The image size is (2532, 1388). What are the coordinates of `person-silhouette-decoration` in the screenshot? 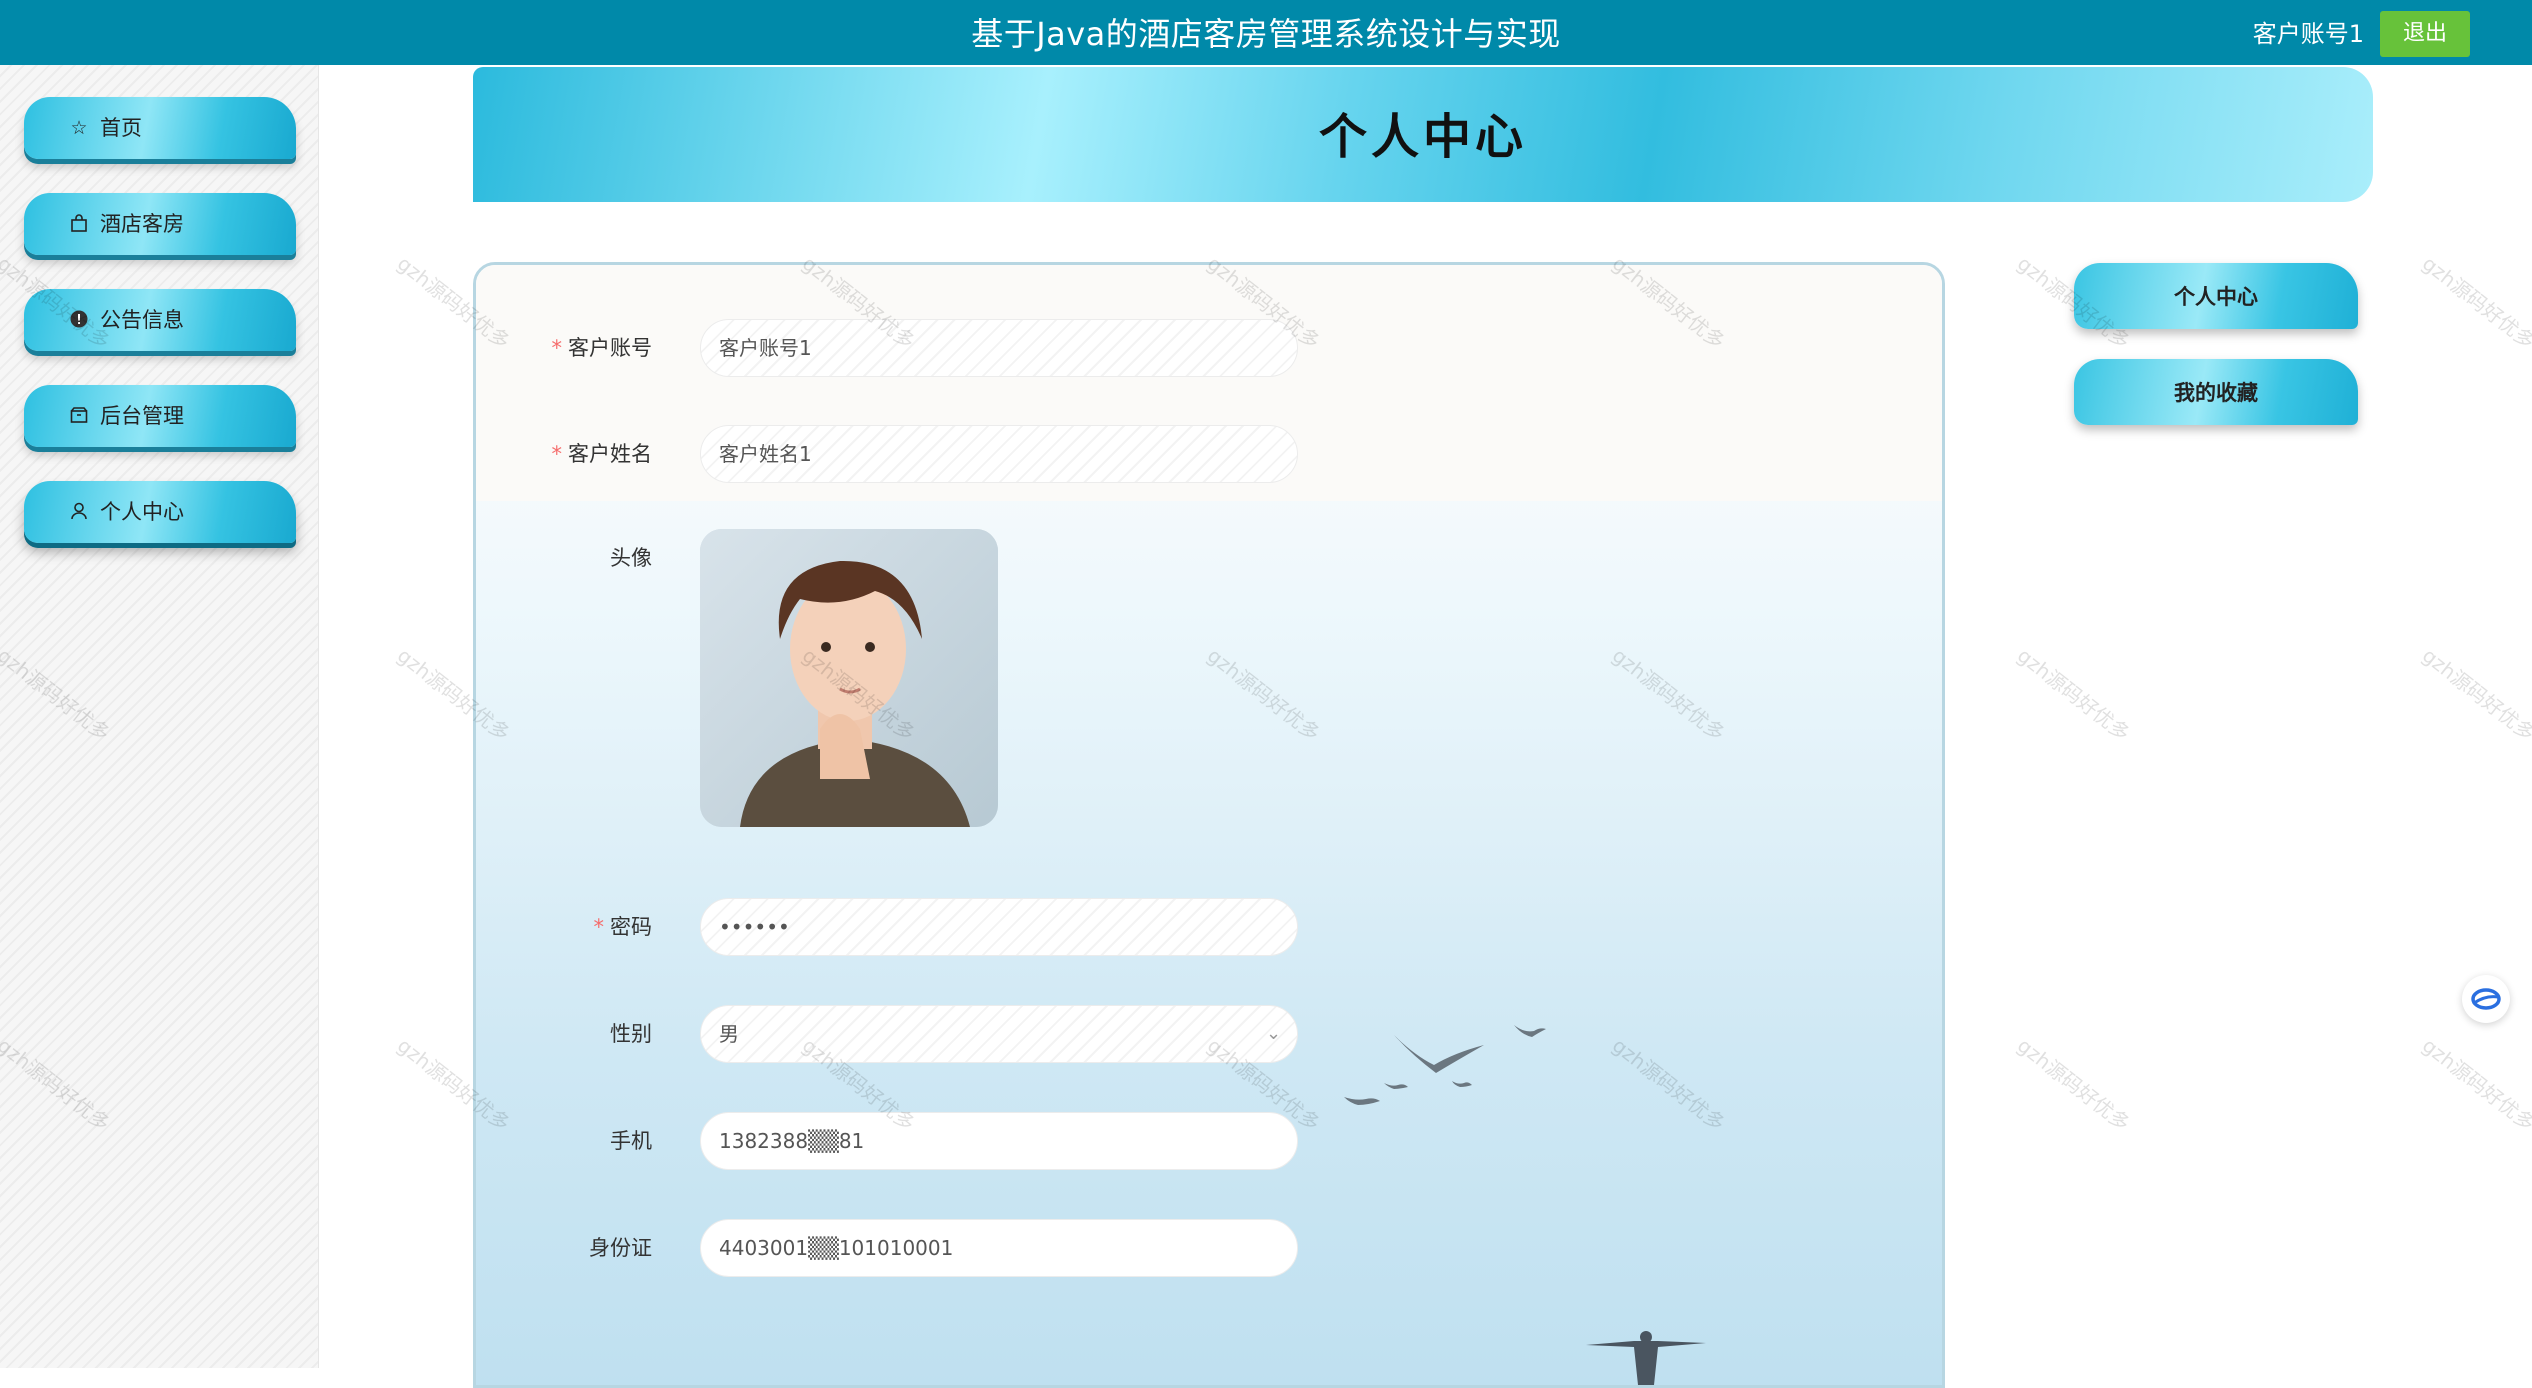 It's located at (1646, 1358).